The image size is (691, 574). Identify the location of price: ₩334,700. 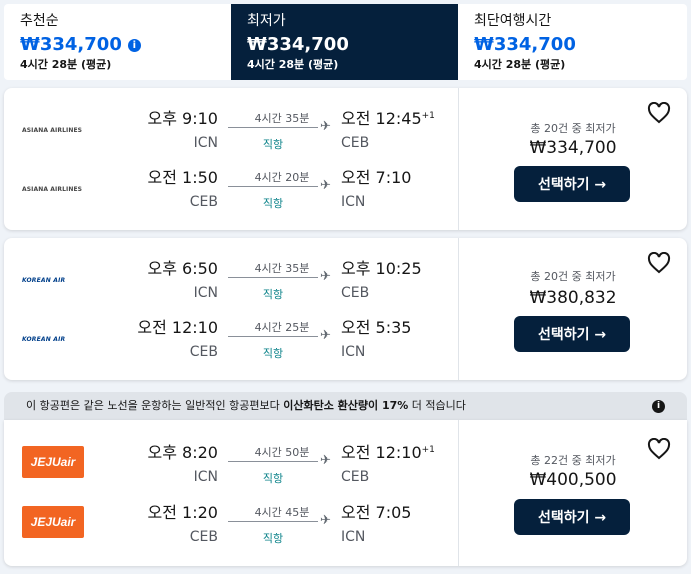
(573, 148).